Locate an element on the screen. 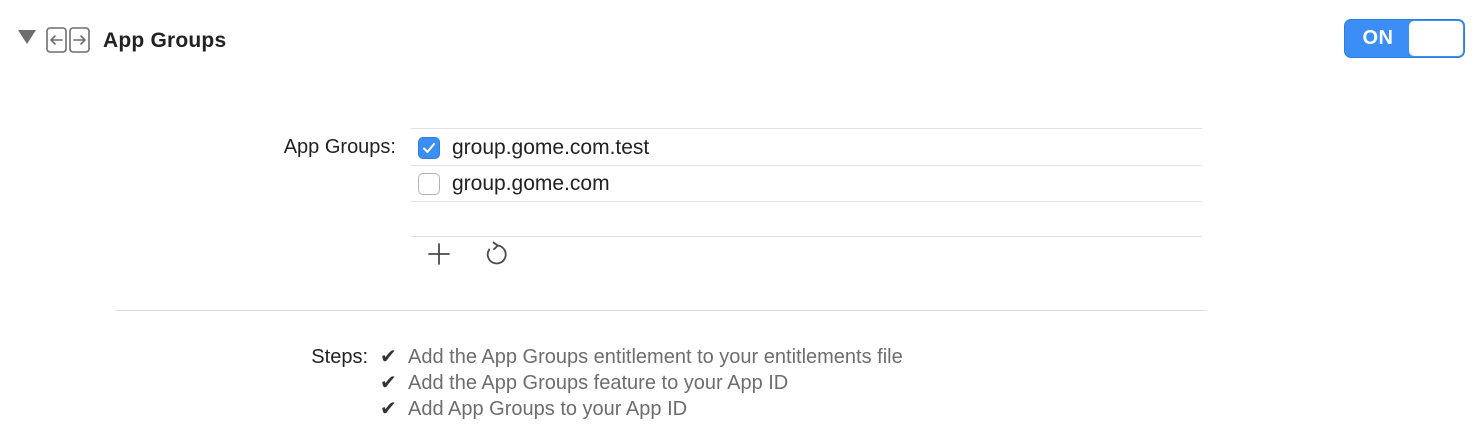  step-item: ✔ Add App Groups to your App ID is located at coordinates (533, 409).